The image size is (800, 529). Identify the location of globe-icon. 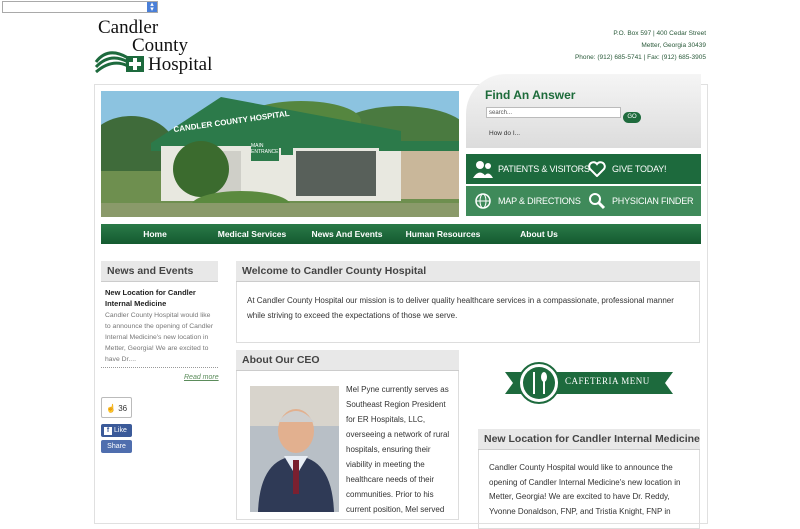
(483, 201).